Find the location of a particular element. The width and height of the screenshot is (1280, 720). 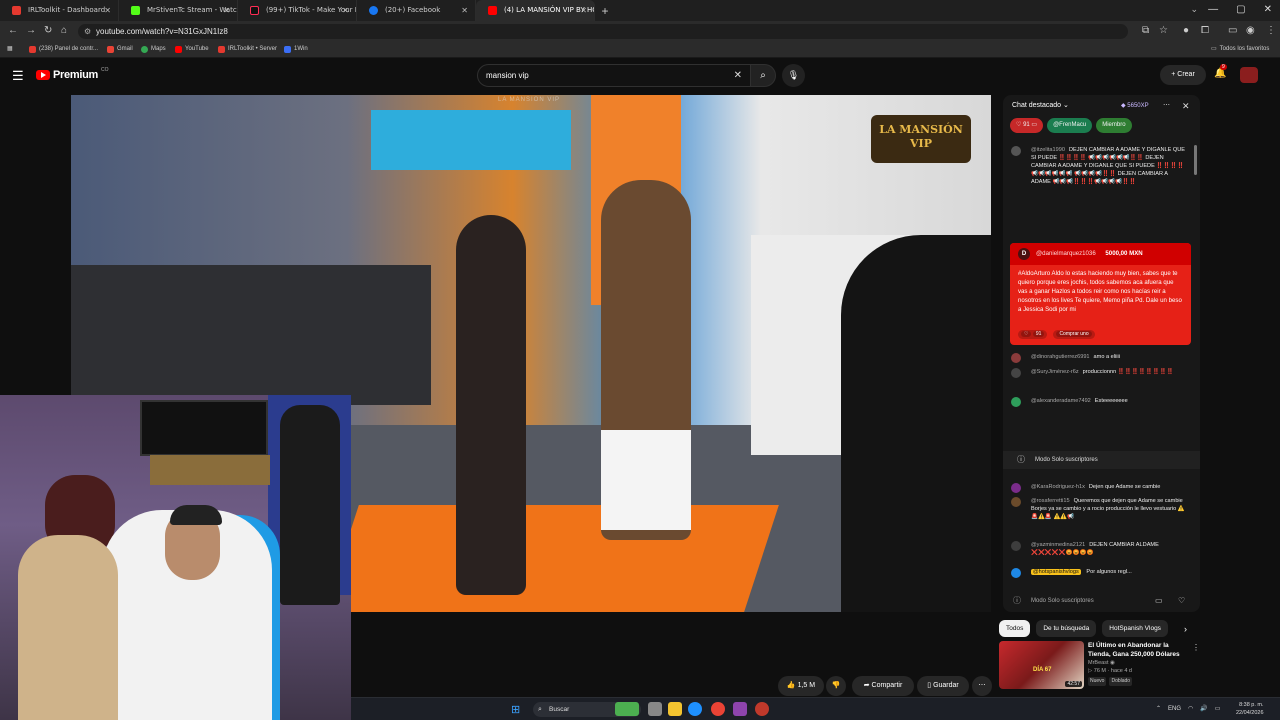

filter-chip-channel: HotSpanish Vlogs is located at coordinates (1135, 628).